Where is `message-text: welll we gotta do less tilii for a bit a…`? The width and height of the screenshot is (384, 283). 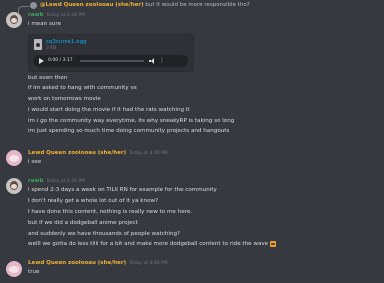 message-text: welll we gotta do less tilii for a bit a… is located at coordinates (148, 244).